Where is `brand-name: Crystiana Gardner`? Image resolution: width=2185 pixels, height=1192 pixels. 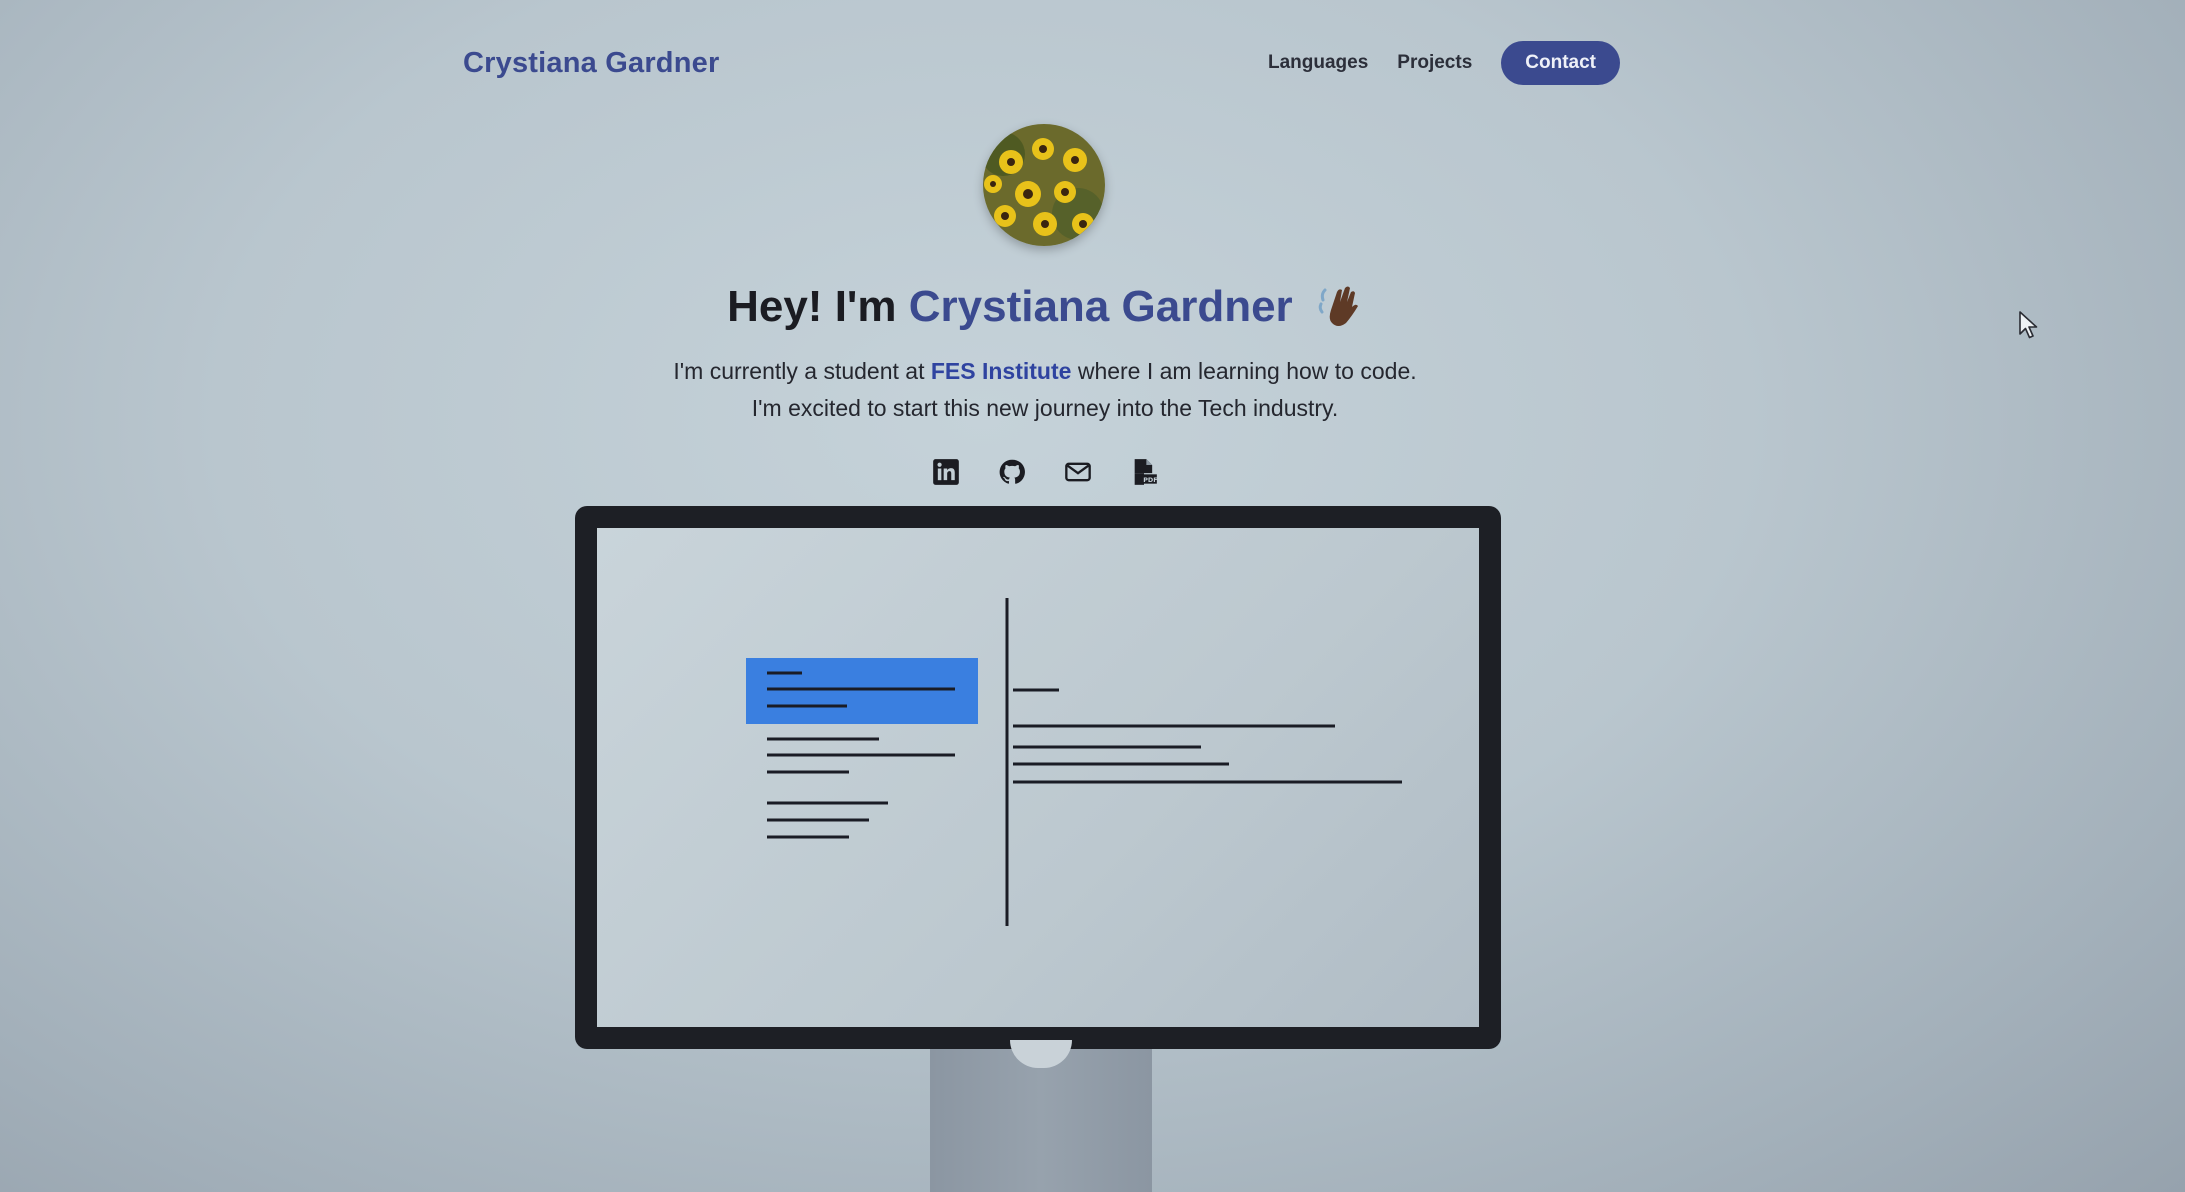 brand-name: Crystiana Gardner is located at coordinates (591, 63).